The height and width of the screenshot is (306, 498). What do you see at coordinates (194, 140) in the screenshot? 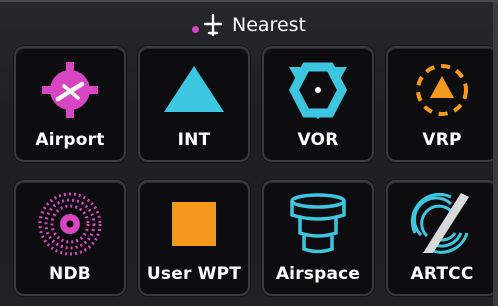
I see `int-label: INT` at bounding box center [194, 140].